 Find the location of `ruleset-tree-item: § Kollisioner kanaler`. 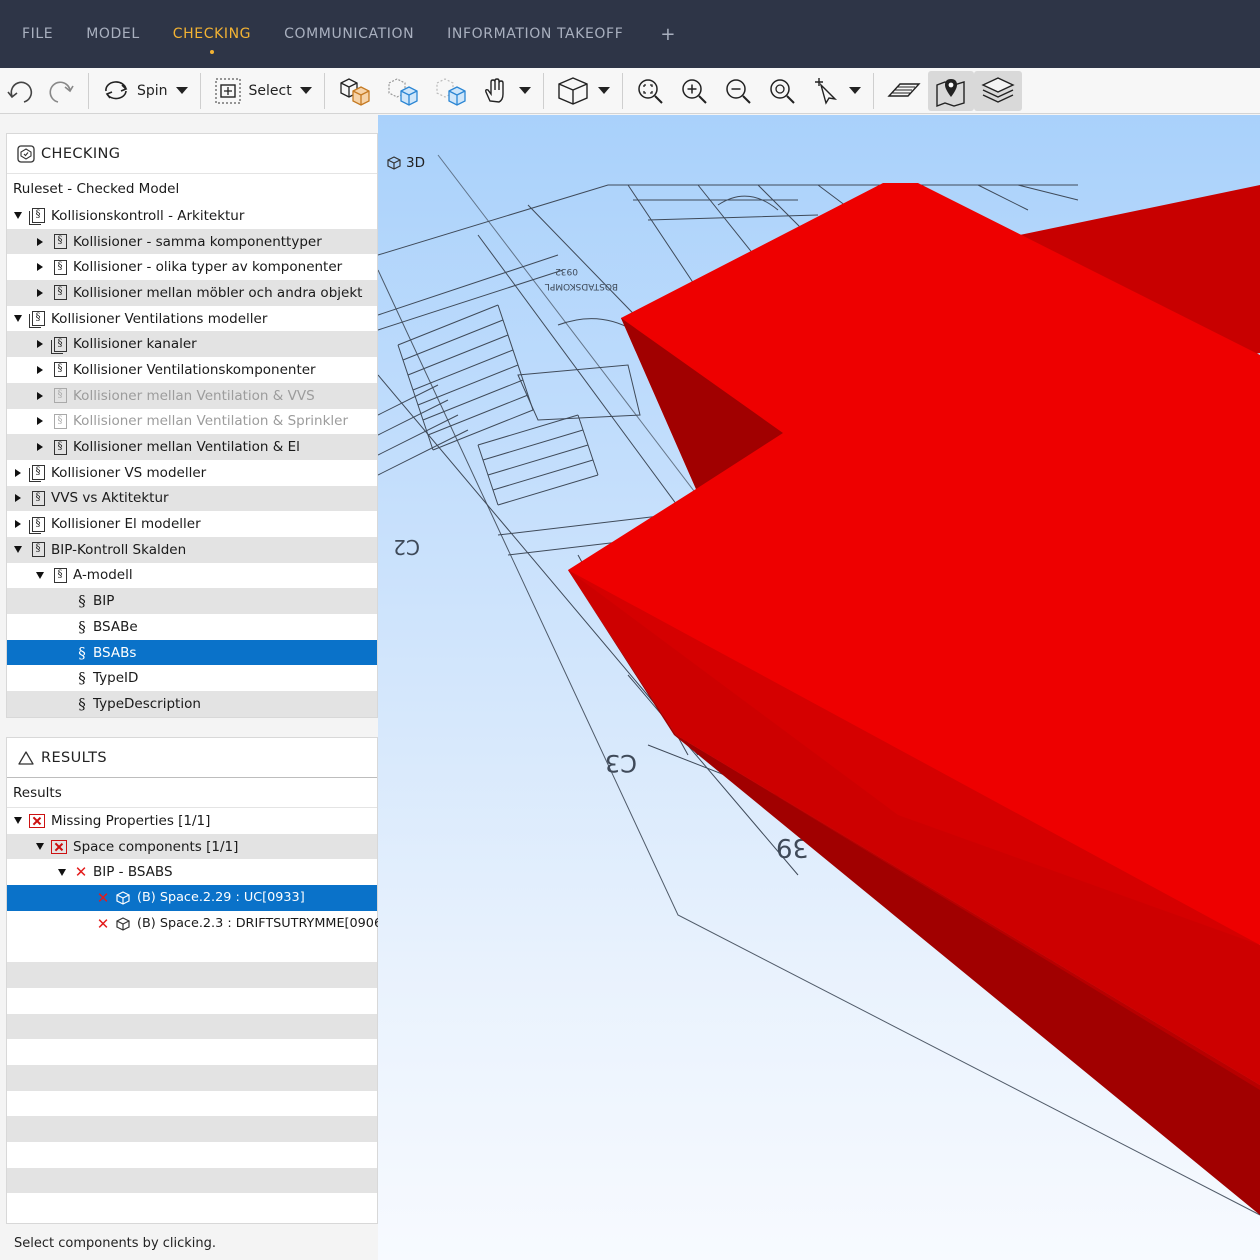

ruleset-tree-item: § Kollisioner kanaler is located at coordinates (192, 344).